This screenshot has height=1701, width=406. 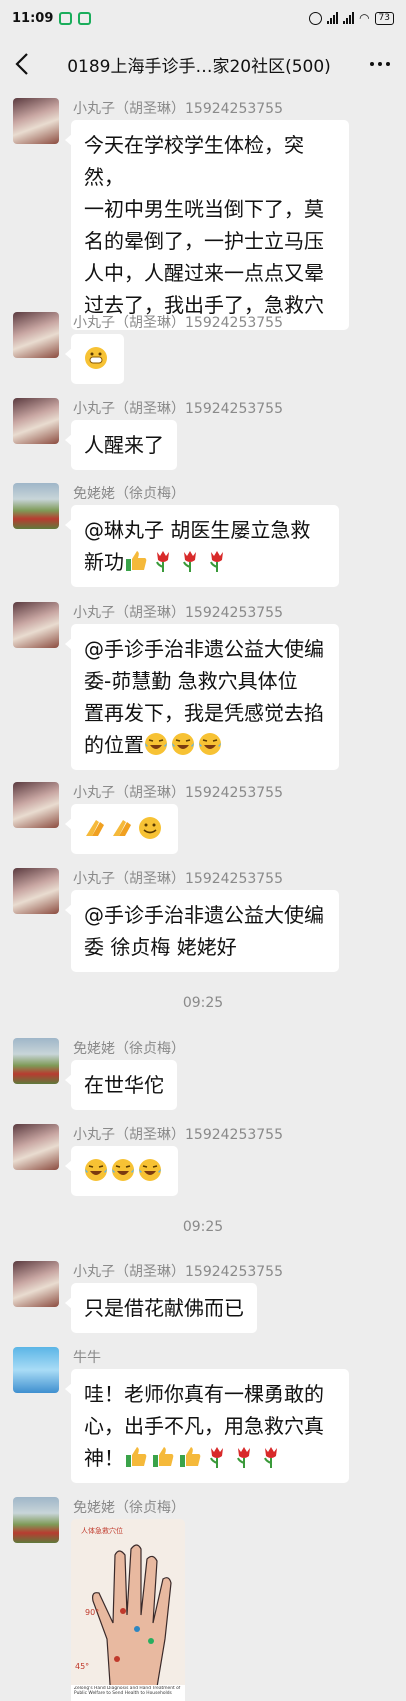 What do you see at coordinates (204, 915) in the screenshot?
I see `message-line: @手诊手治非遗公益大使编` at bounding box center [204, 915].